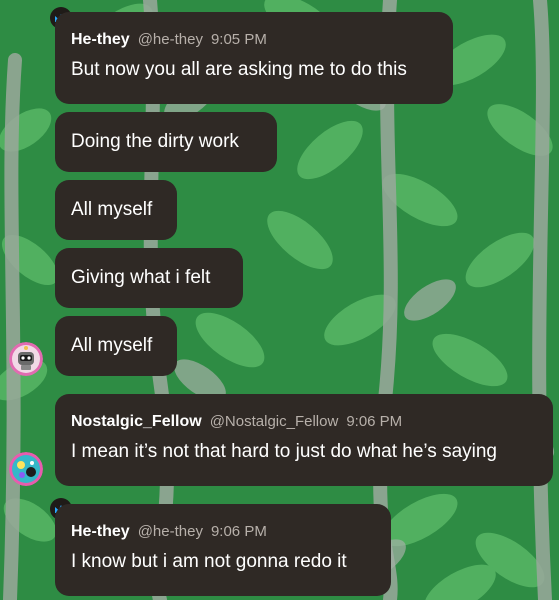 Image resolution: width=559 pixels, height=600 pixels. Describe the element at coordinates (136, 422) in the screenshot. I see `author-name: Nostalgic_Fellow` at that location.